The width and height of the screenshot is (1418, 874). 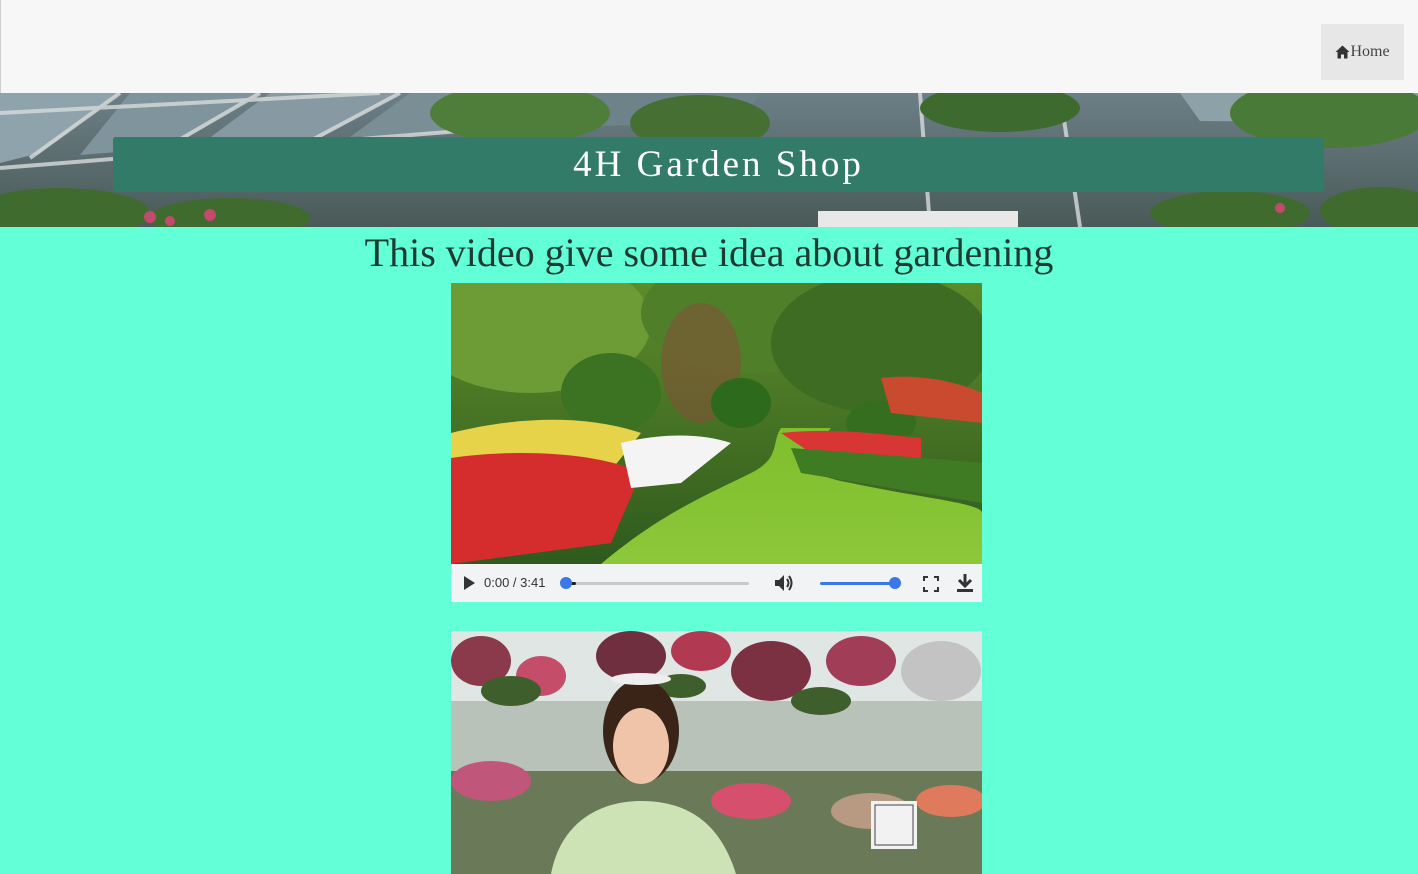 What do you see at coordinates (1370, 51) in the screenshot?
I see `home-button-label: Home` at bounding box center [1370, 51].